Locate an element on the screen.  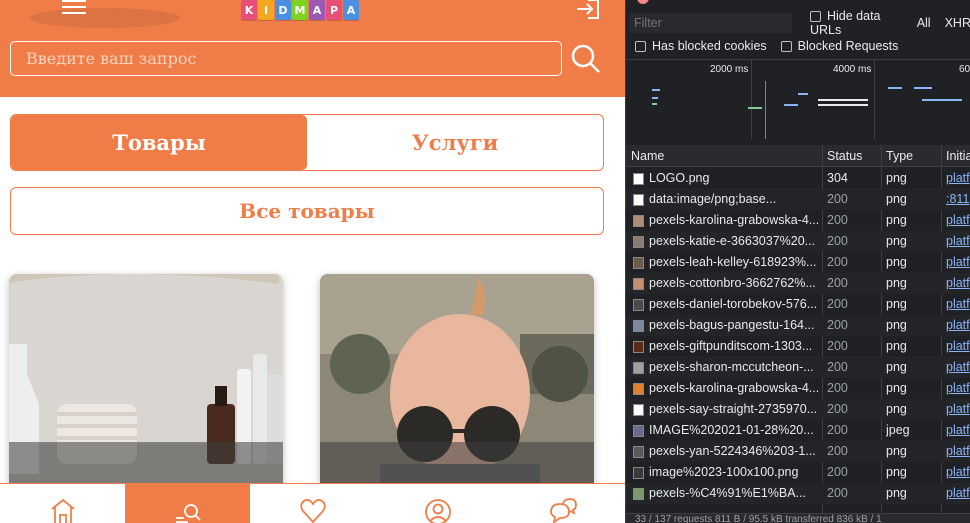
column-name: Name is located at coordinates (647, 156).